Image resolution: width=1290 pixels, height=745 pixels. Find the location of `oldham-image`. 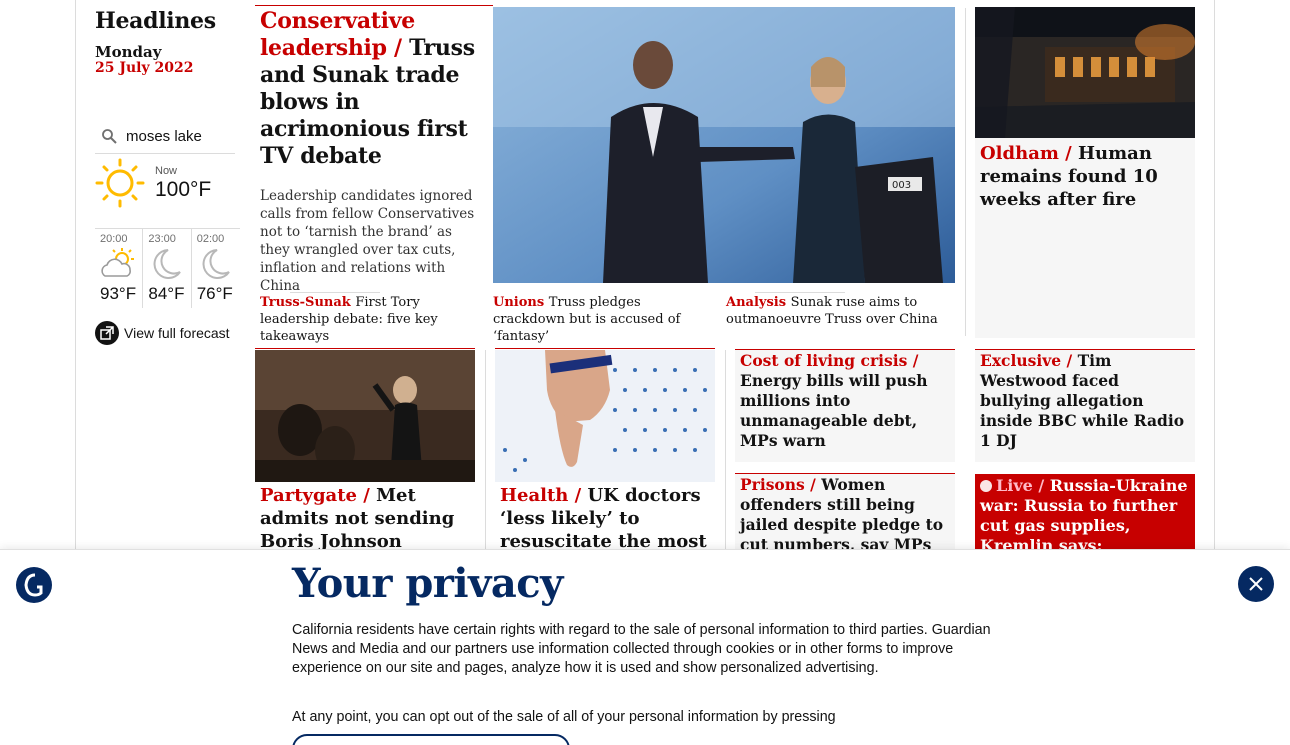

oldham-image is located at coordinates (1085, 72).